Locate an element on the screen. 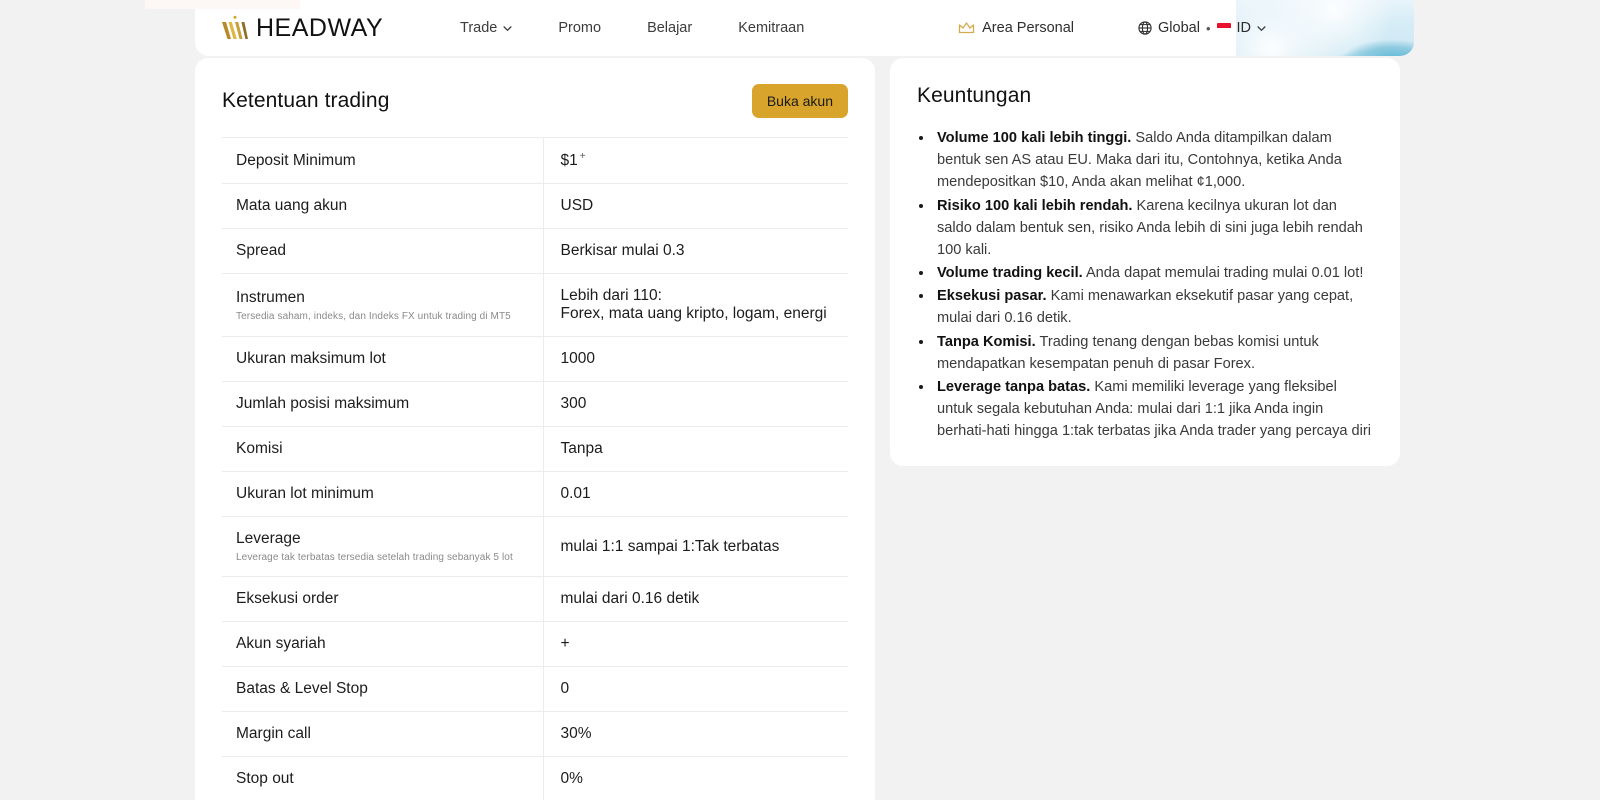 This screenshot has height=800, width=1600. spec-label: Mata uang akun is located at coordinates (292, 206).